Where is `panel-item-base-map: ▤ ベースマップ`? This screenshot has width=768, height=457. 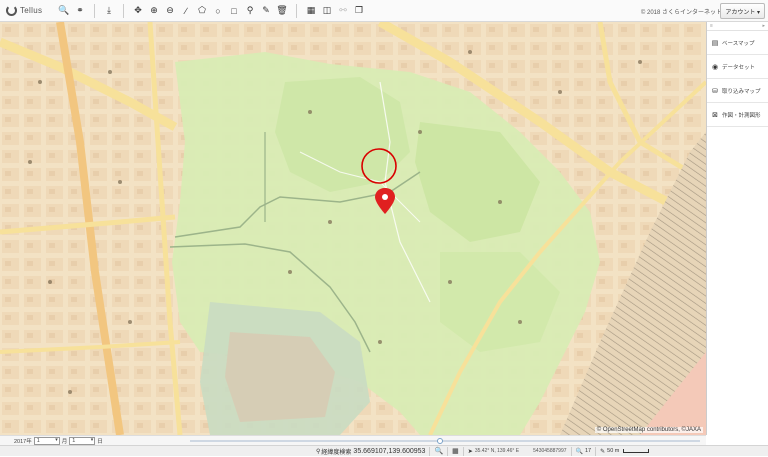 panel-item-base-map: ▤ ベースマップ is located at coordinates (737, 43).